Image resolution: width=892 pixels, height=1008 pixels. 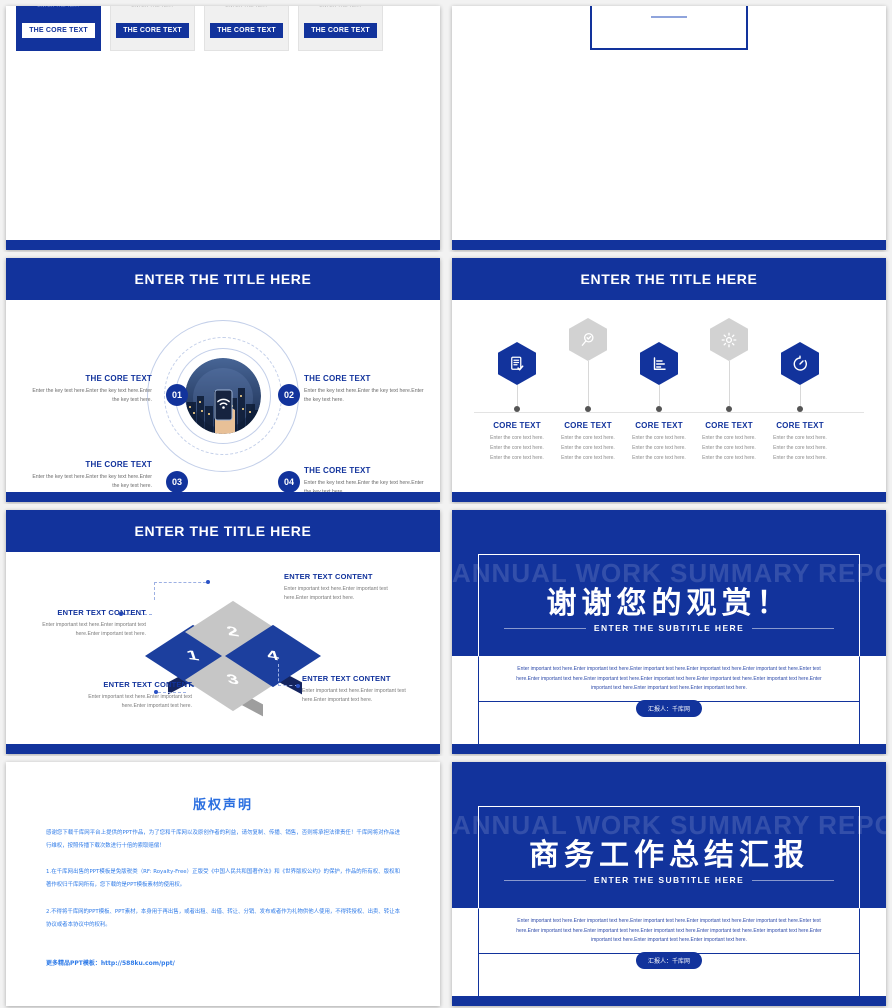 I want to click on city-phone-wifi-photo, so click(x=223, y=396).